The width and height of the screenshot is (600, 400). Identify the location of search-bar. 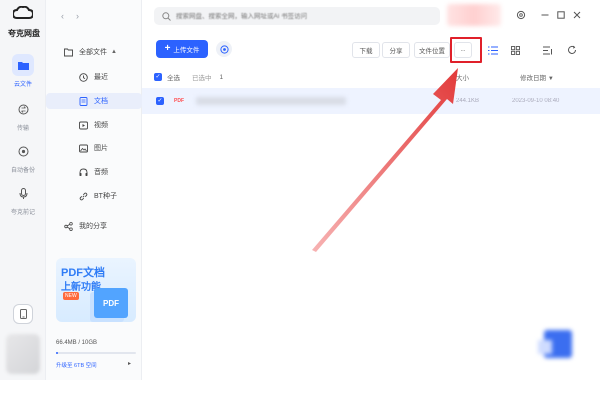
(297, 16).